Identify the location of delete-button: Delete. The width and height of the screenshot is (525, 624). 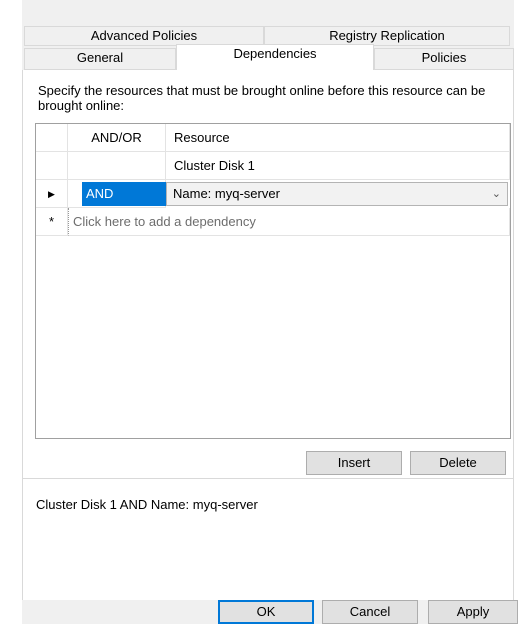
(458, 463).